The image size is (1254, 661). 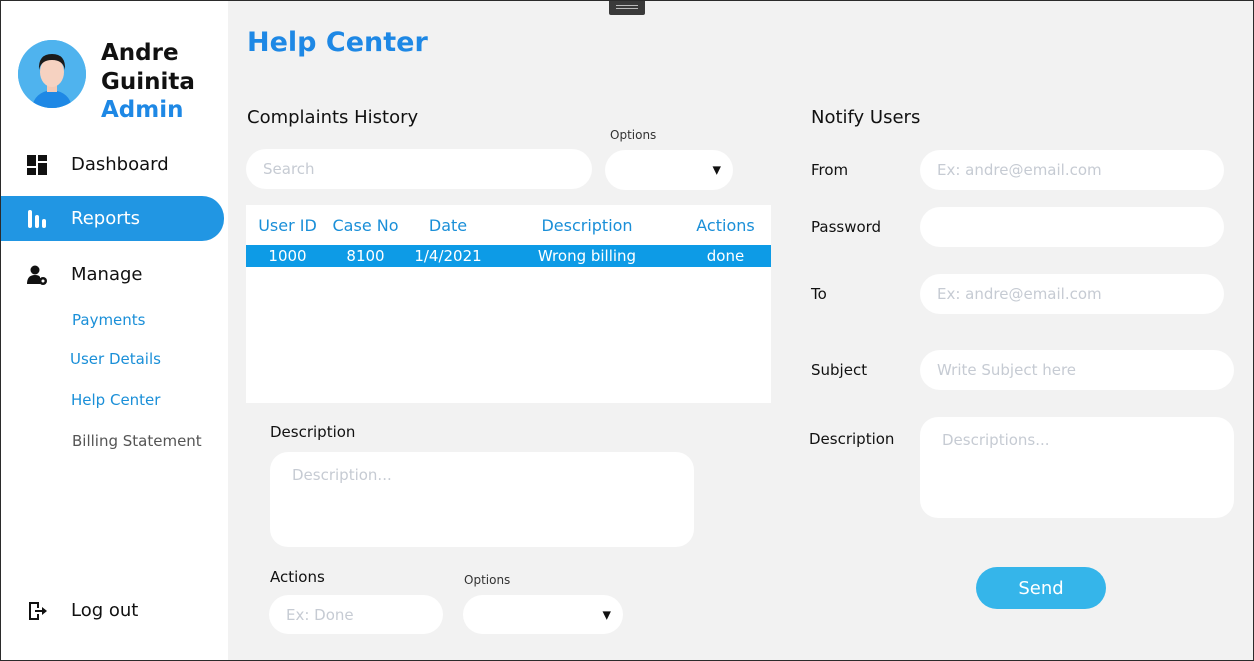 I want to click on nav-reports: Reports, so click(x=112, y=218).